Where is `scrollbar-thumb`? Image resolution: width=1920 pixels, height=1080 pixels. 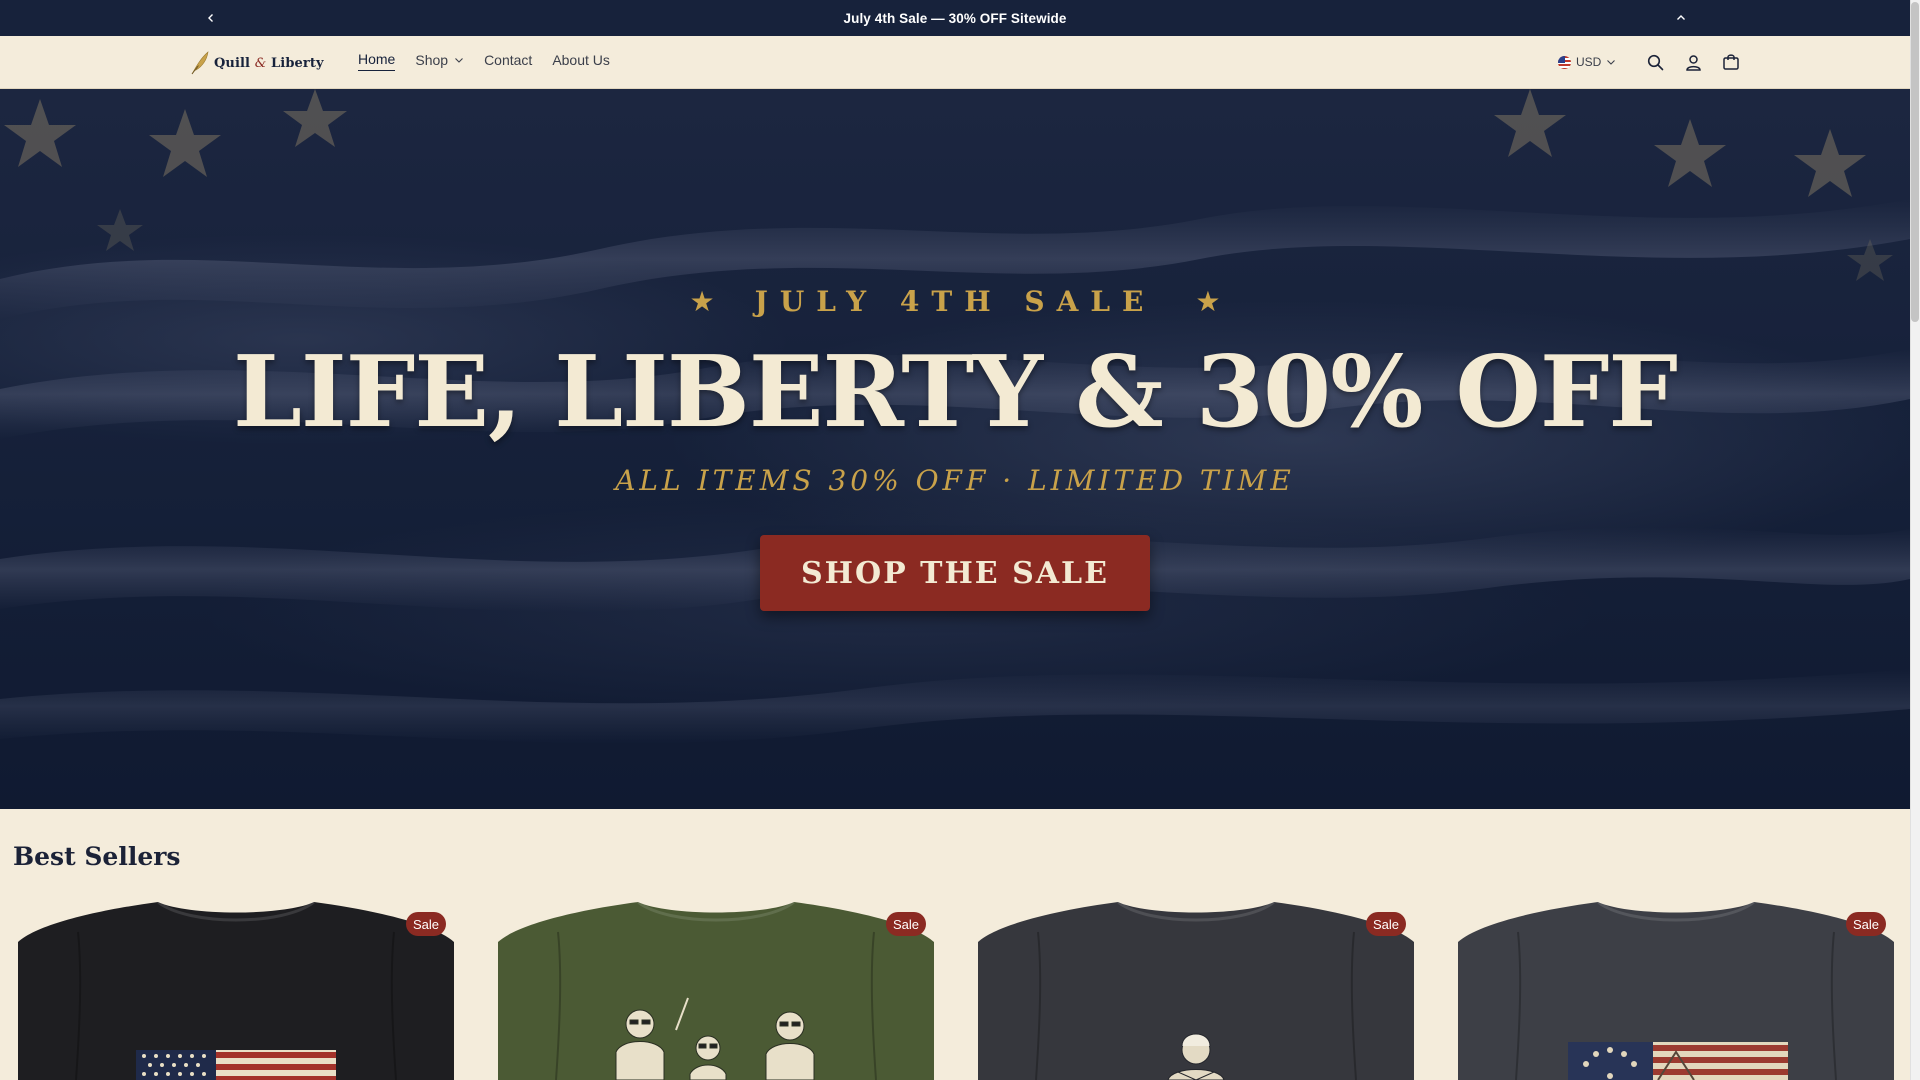 scrollbar-thumb is located at coordinates (1915, 162).